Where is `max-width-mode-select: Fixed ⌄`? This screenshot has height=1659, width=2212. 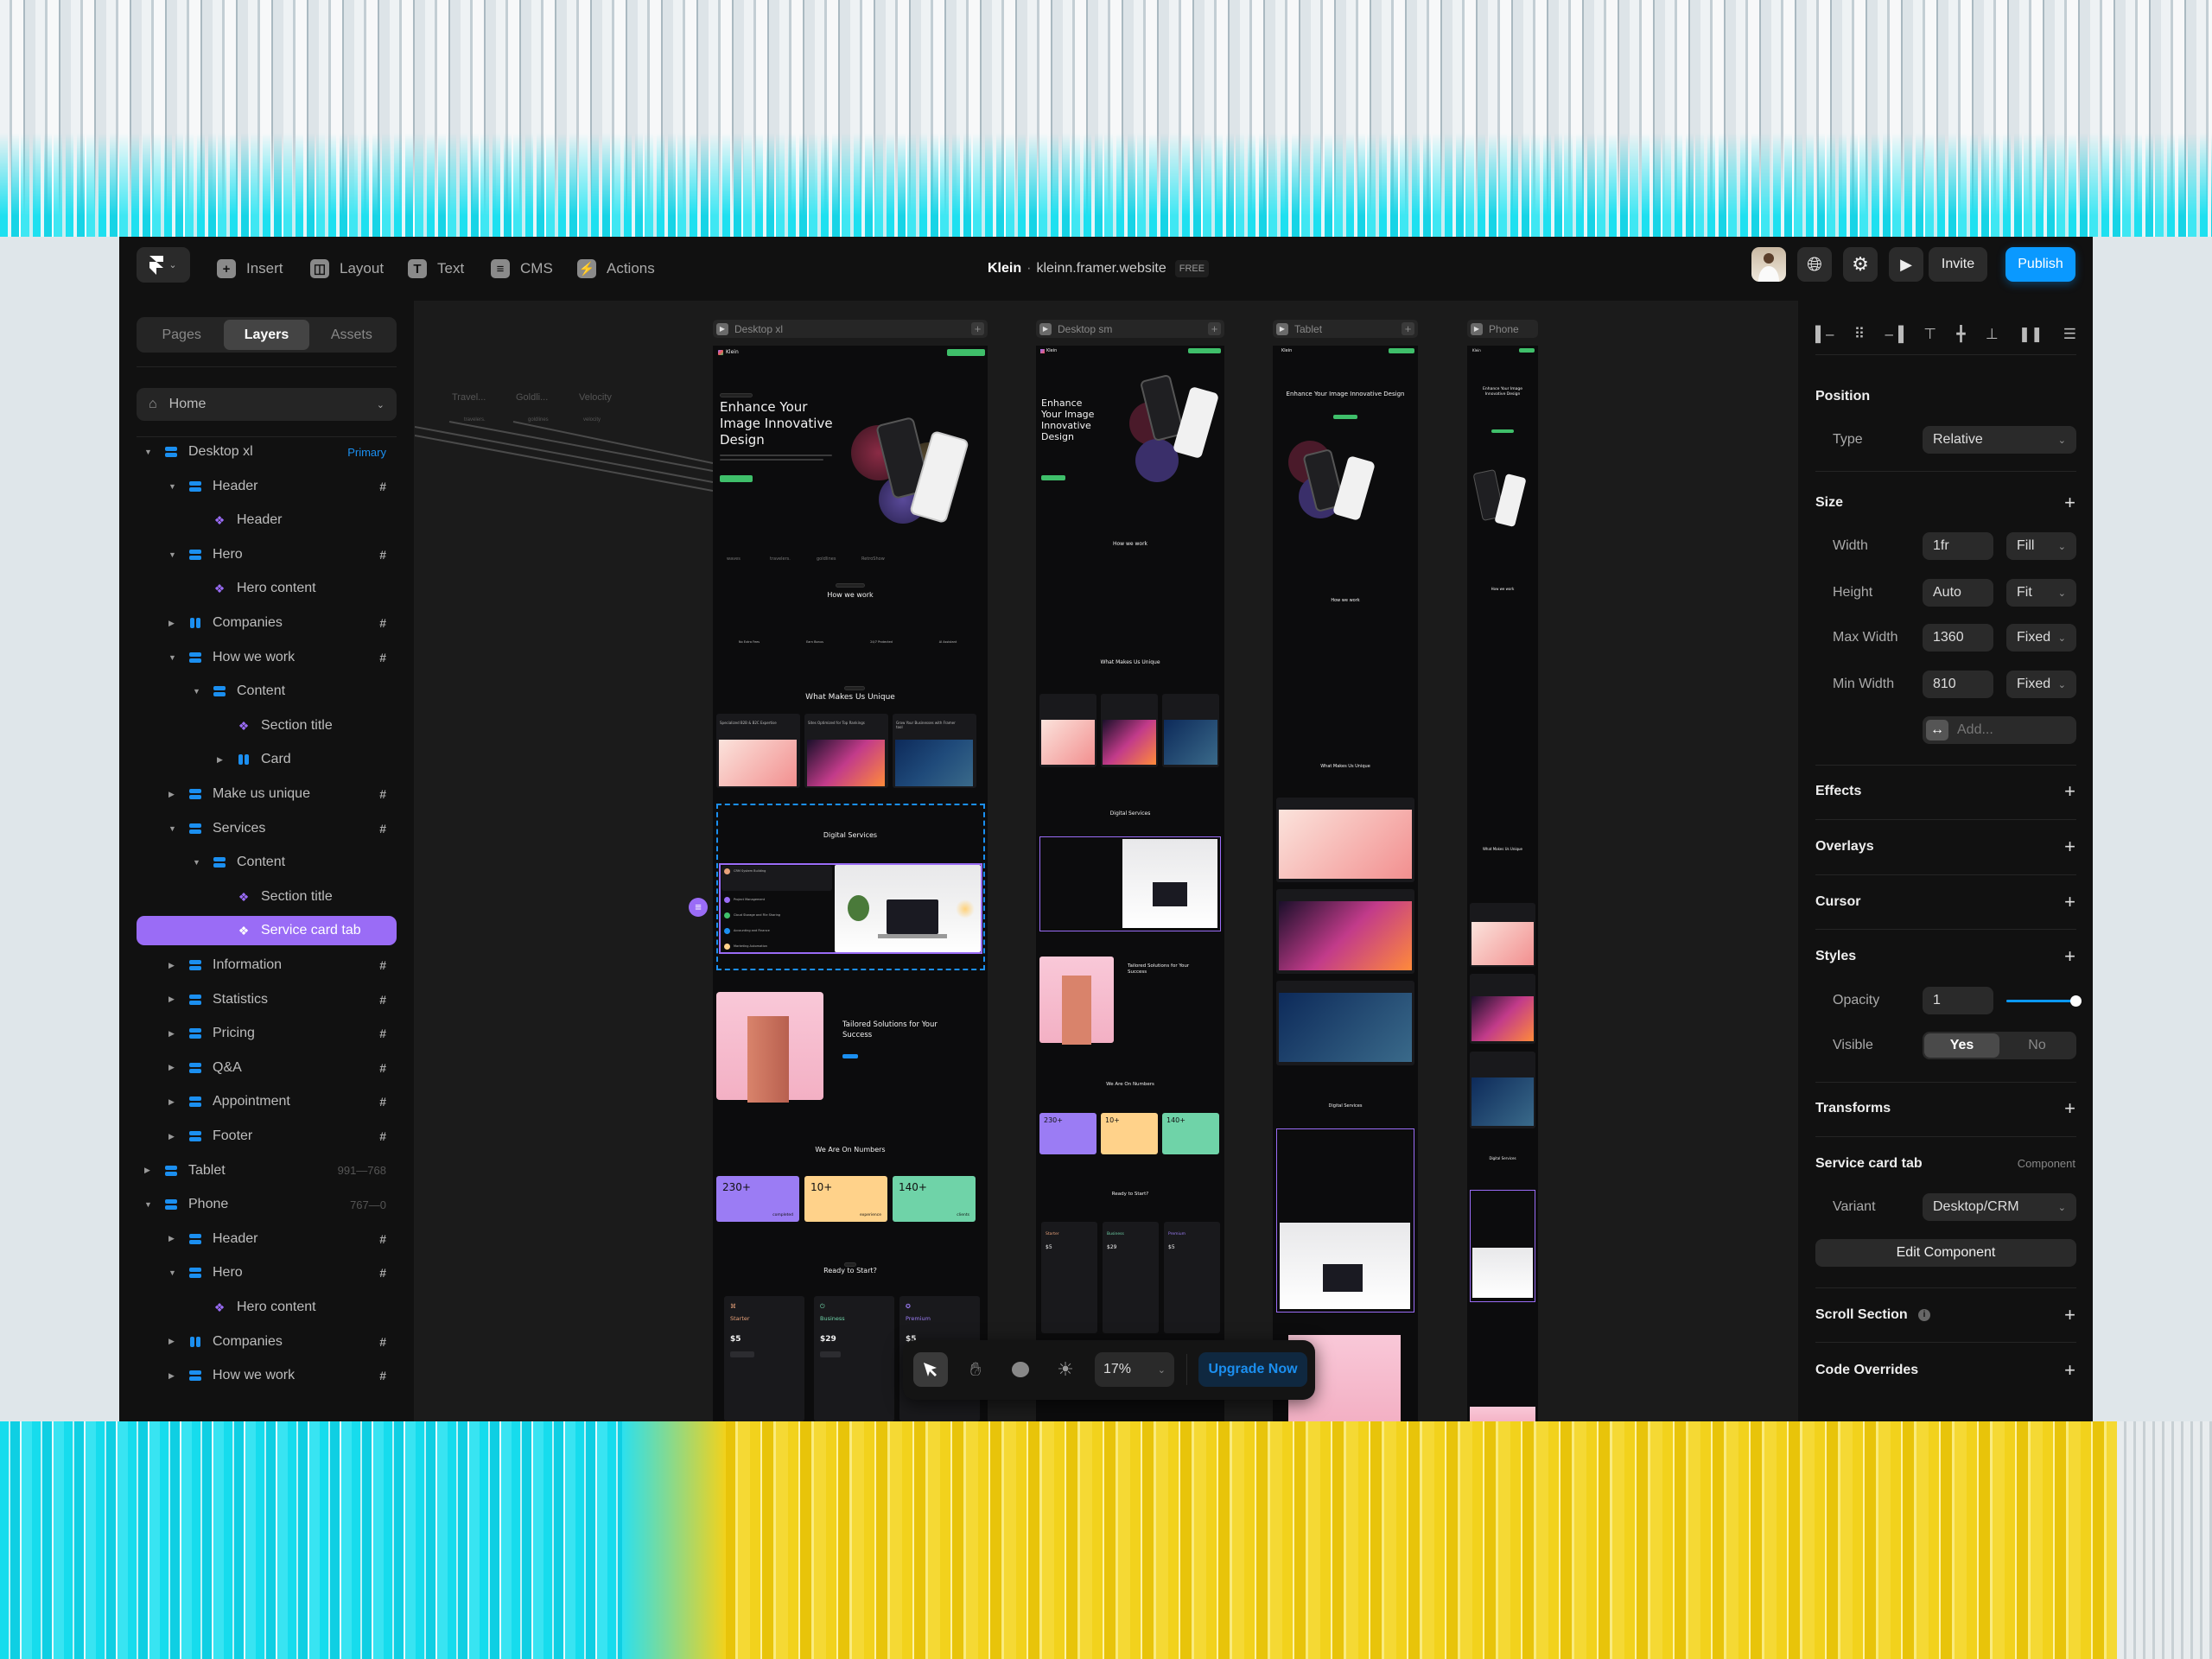
max-width-mode-select: Fixed ⌄ is located at coordinates (2041, 638).